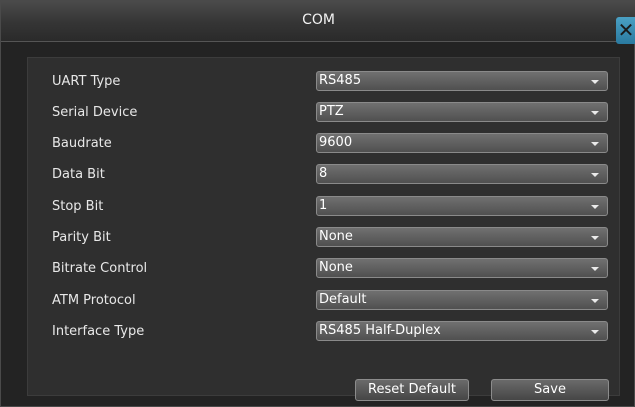 This screenshot has width=635, height=407. What do you see at coordinates (380, 330) in the screenshot?
I see `interface-type-value: RS485 Half-Duplex` at bounding box center [380, 330].